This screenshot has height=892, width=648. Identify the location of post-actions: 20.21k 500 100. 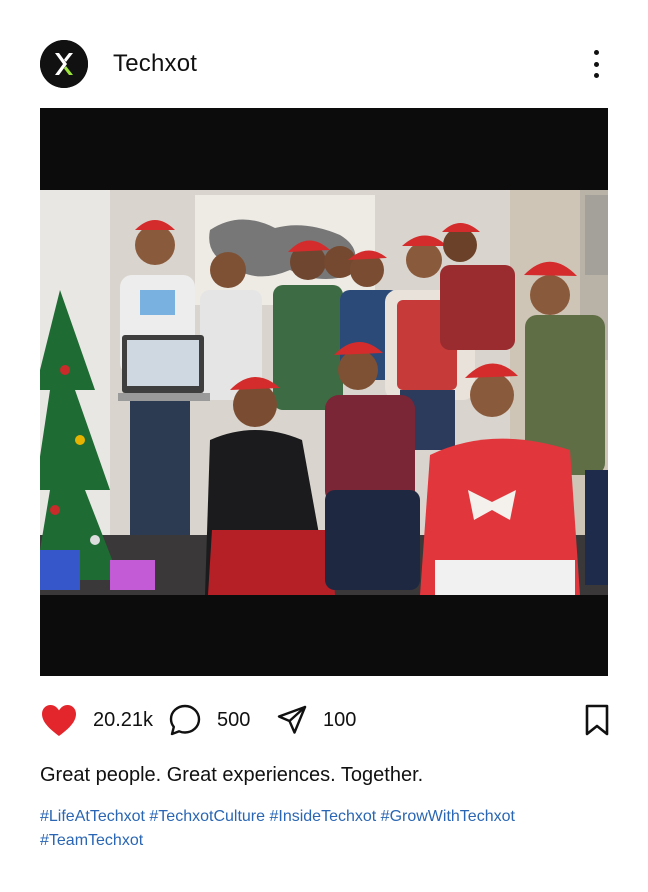
(325, 720).